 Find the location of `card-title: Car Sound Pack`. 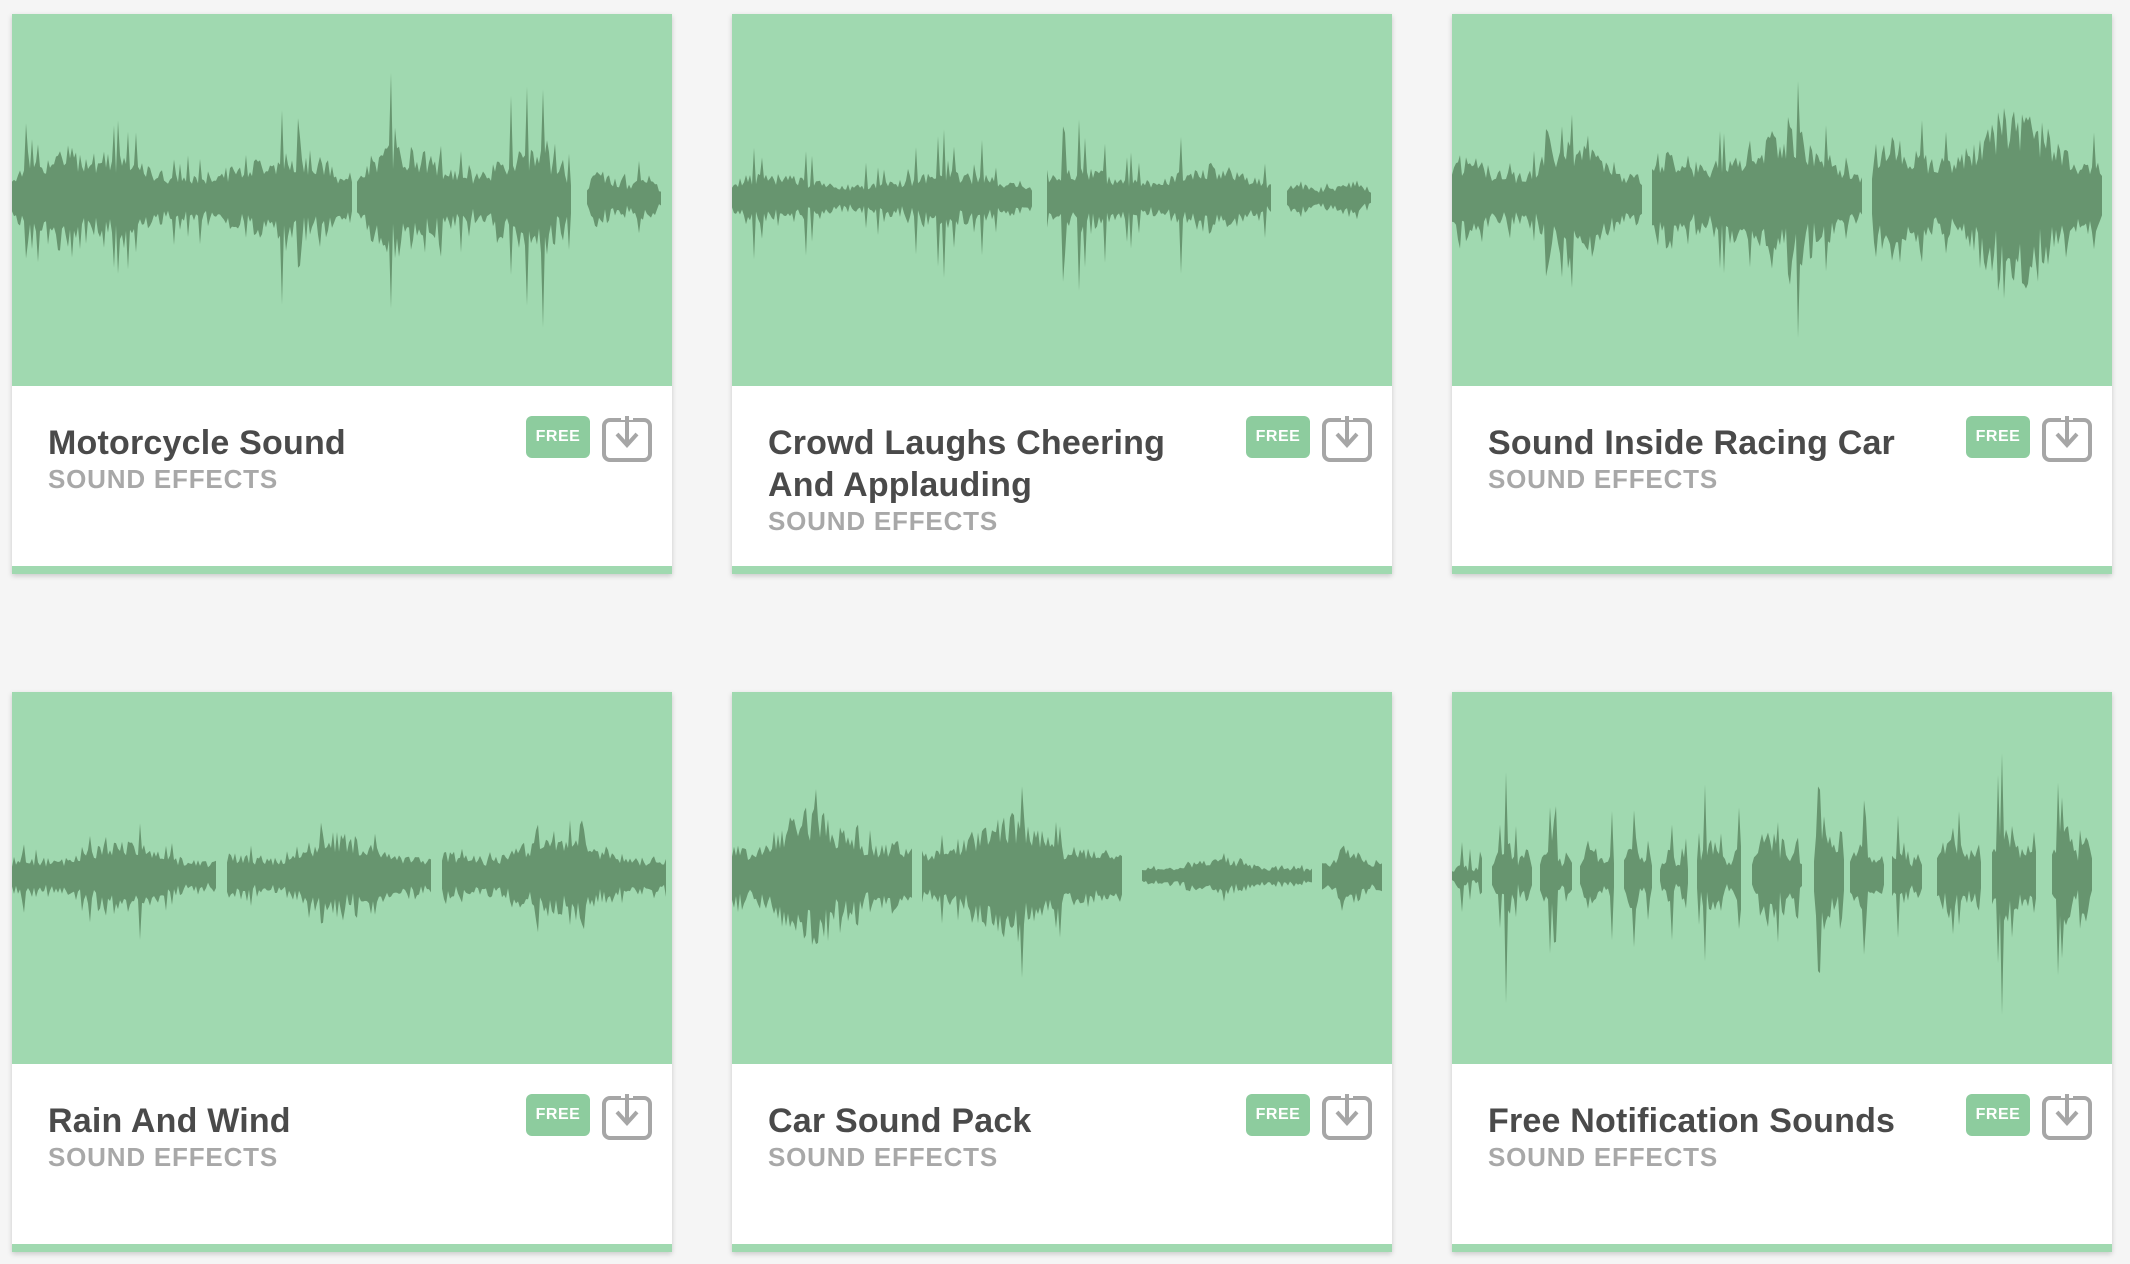

card-title: Car Sound Pack is located at coordinates (993, 1121).